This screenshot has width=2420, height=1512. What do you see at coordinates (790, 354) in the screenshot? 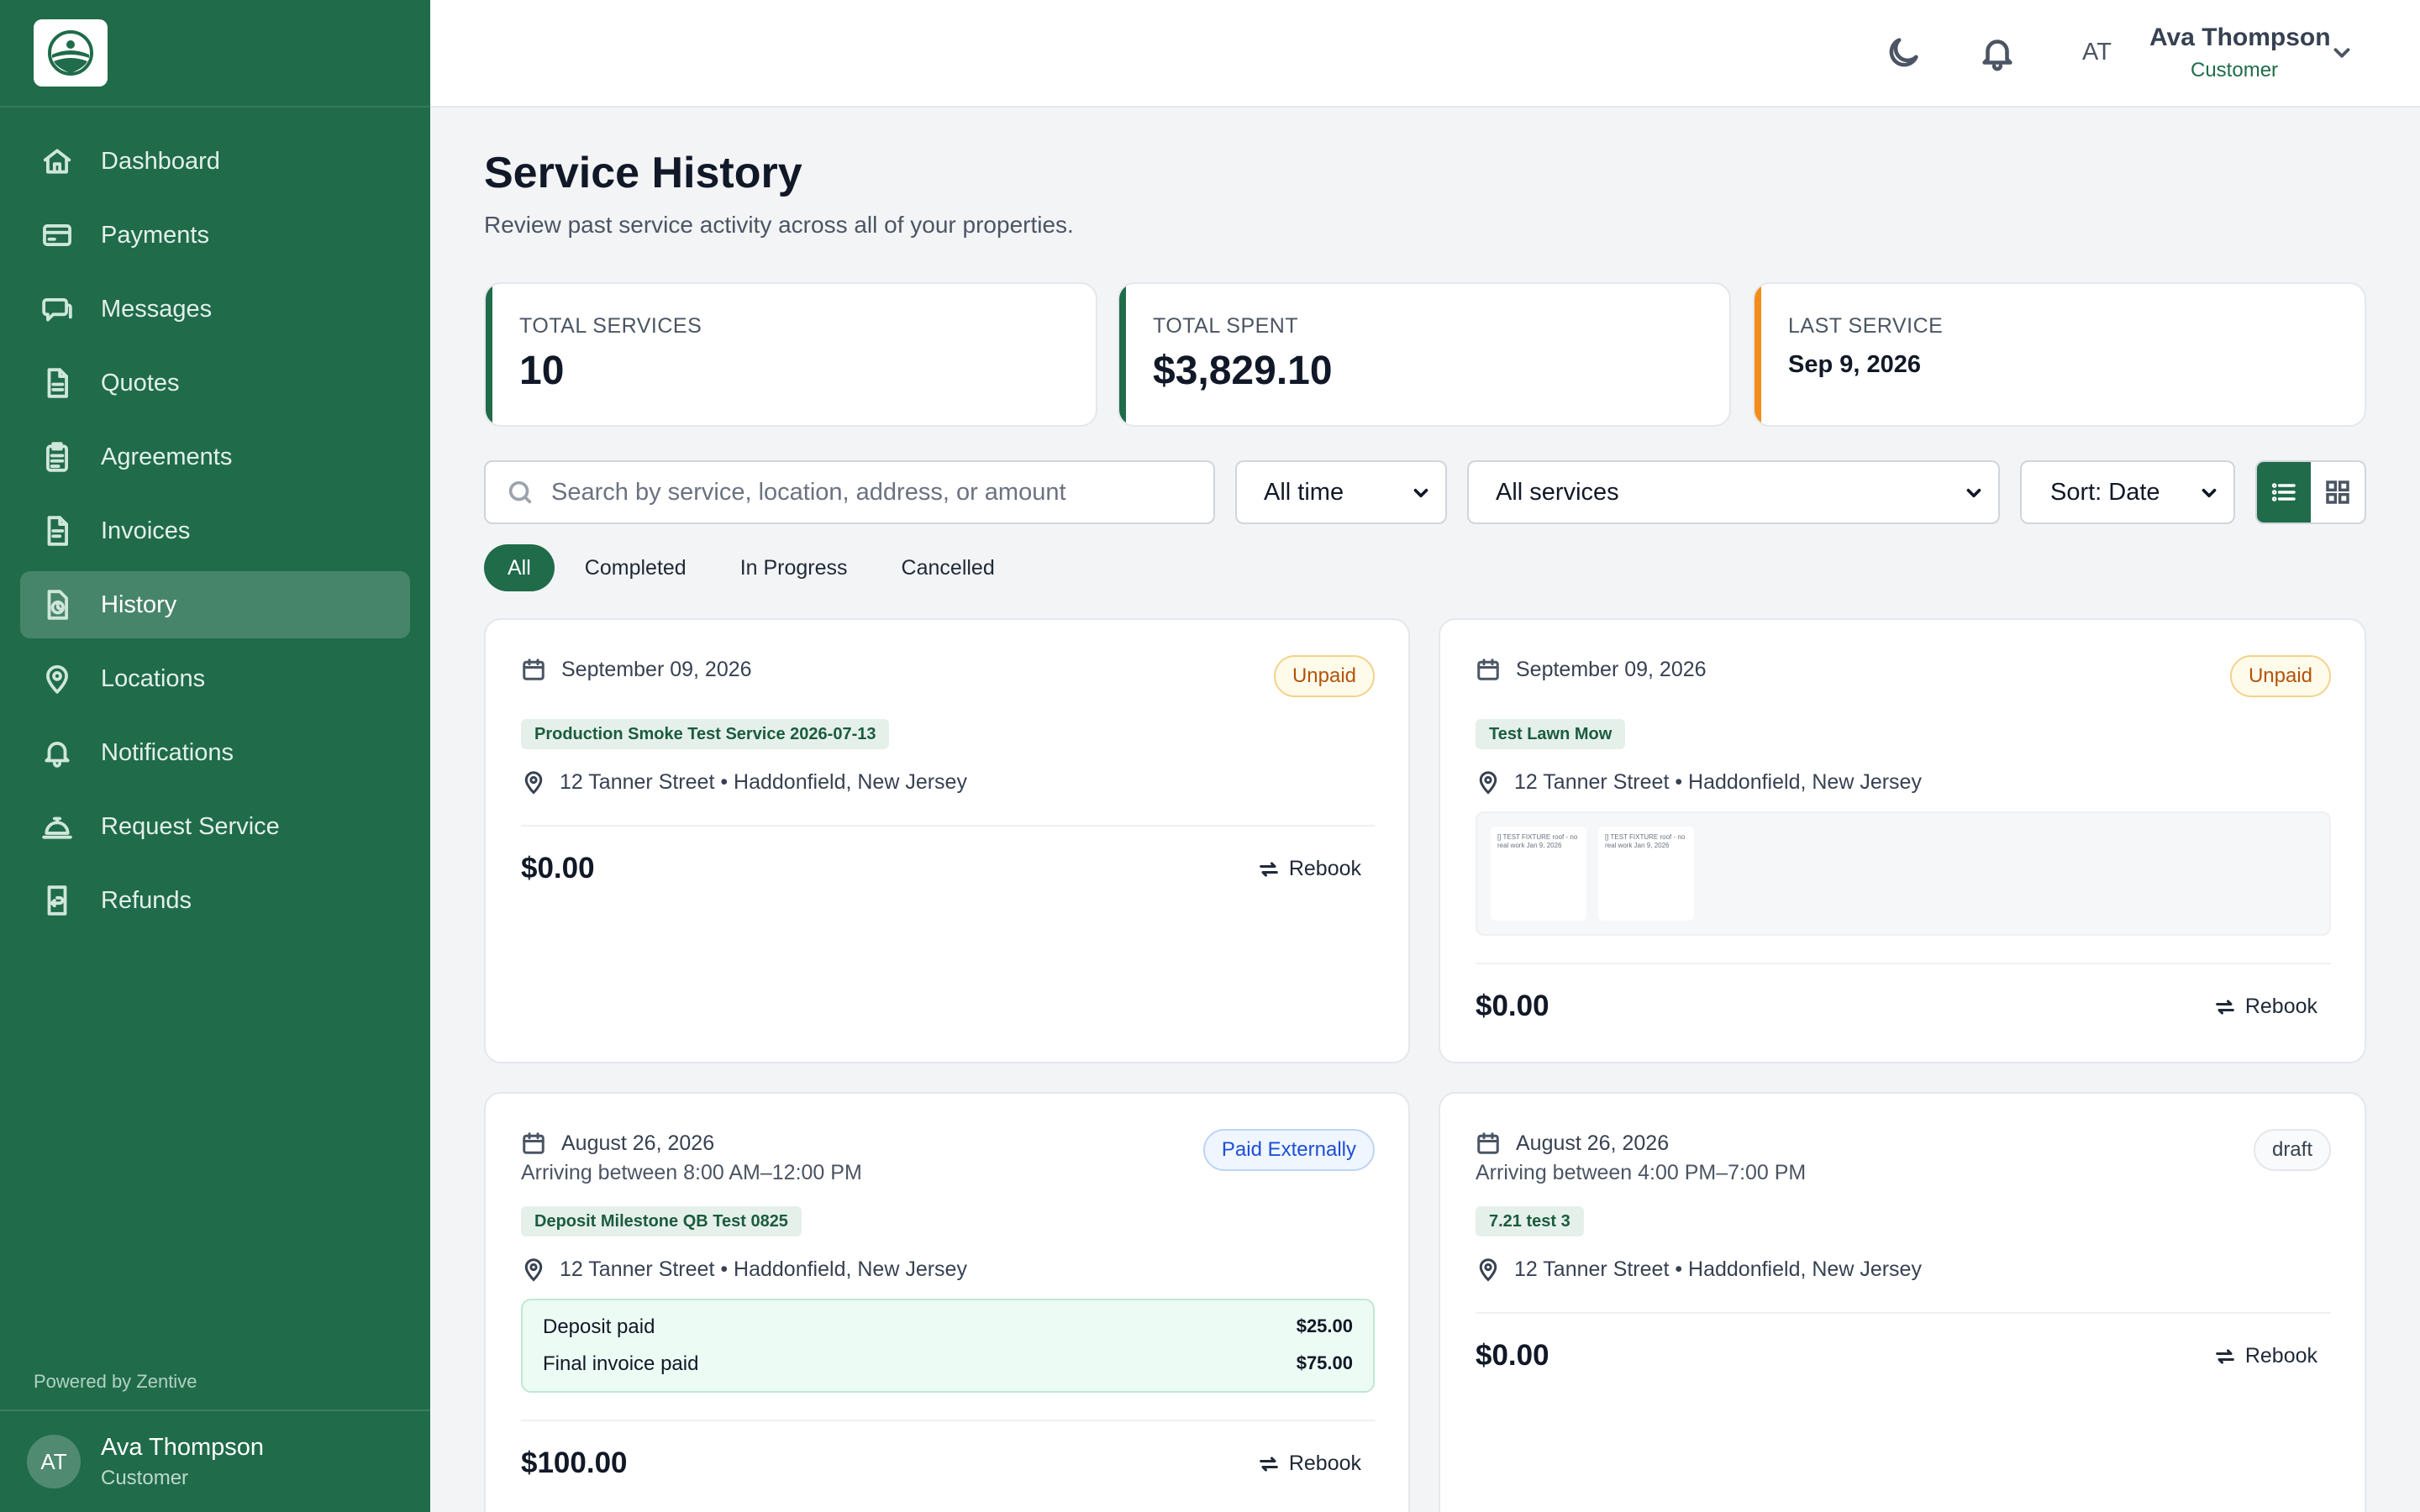
I see `stat-total-services: TOTAL SERVICES 10` at bounding box center [790, 354].